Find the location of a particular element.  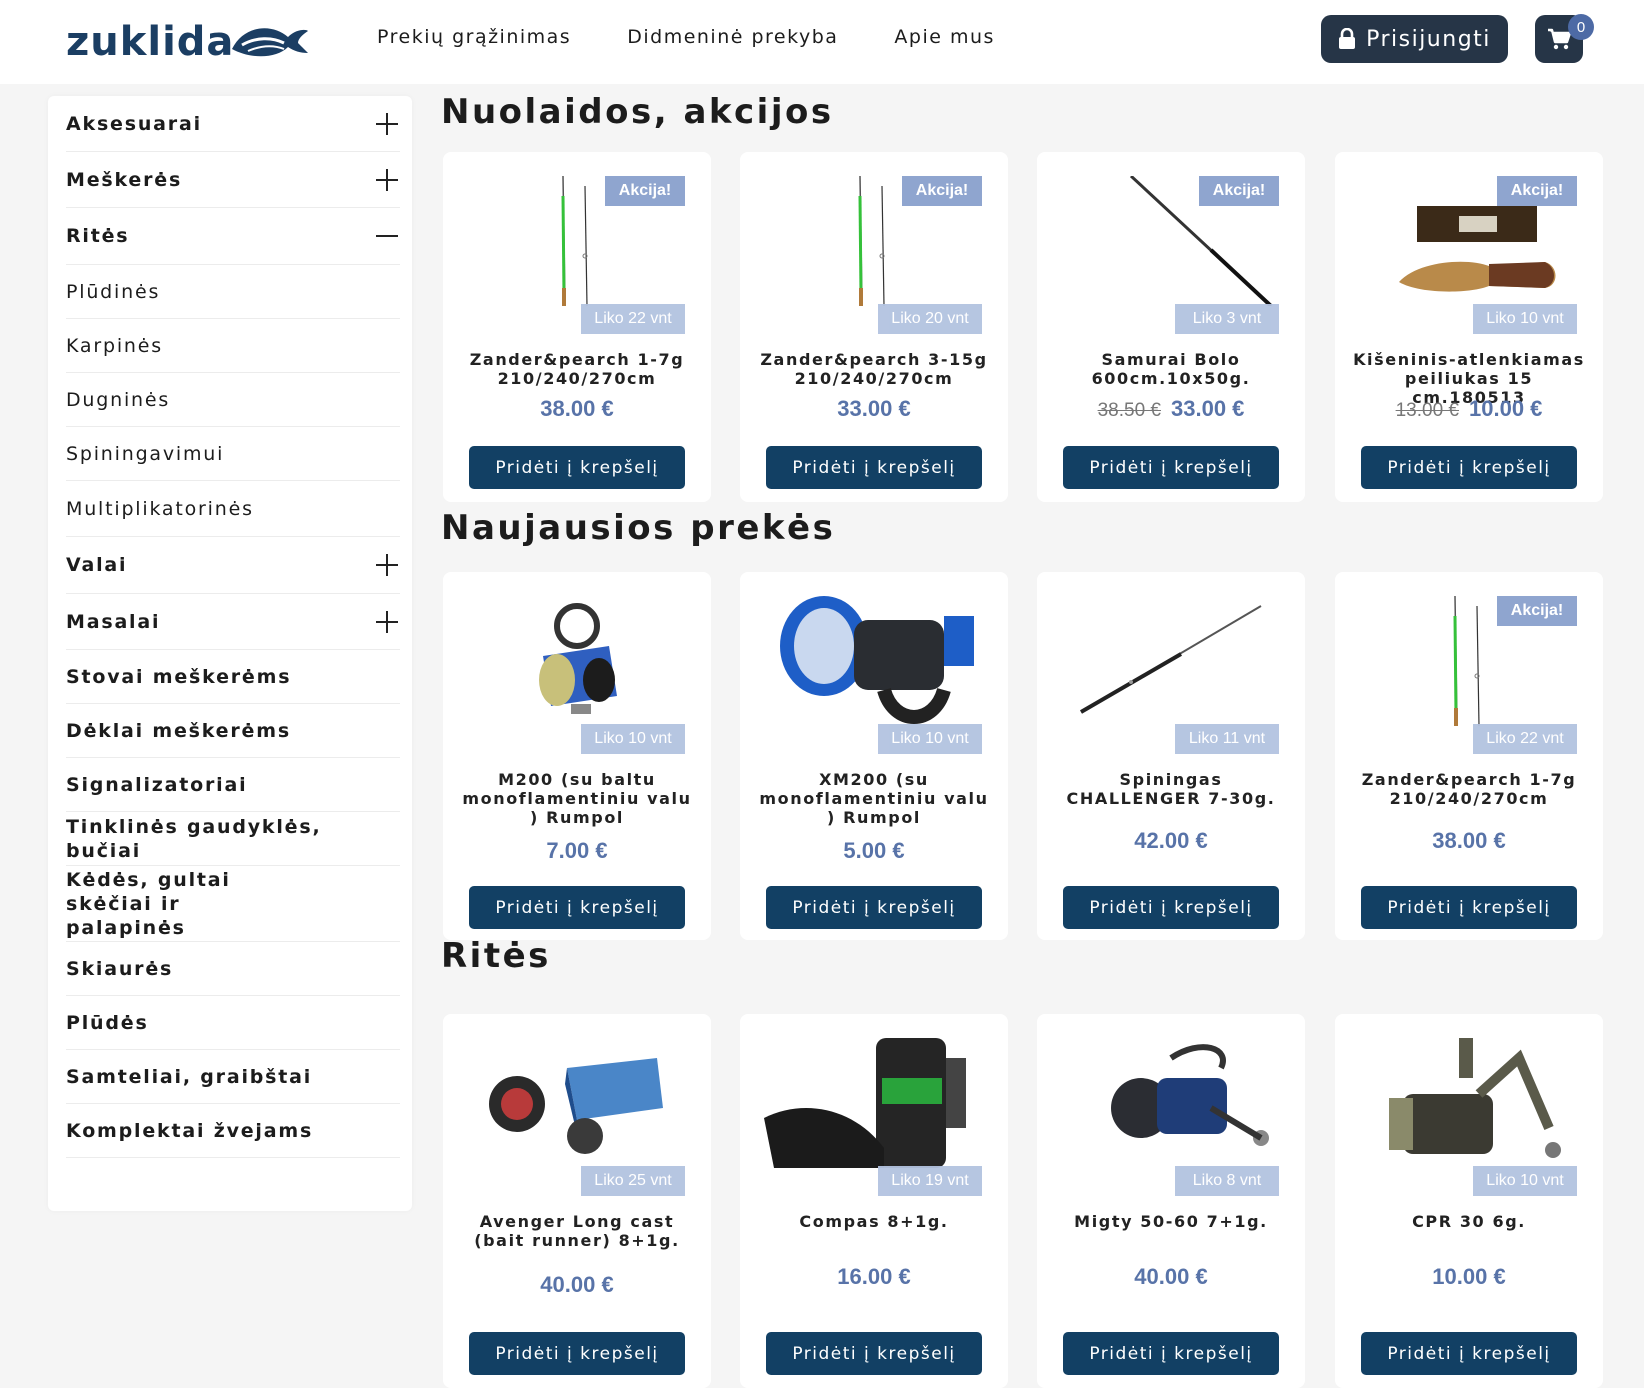

stock-badge: Liko 19 vnt is located at coordinates (930, 1181).